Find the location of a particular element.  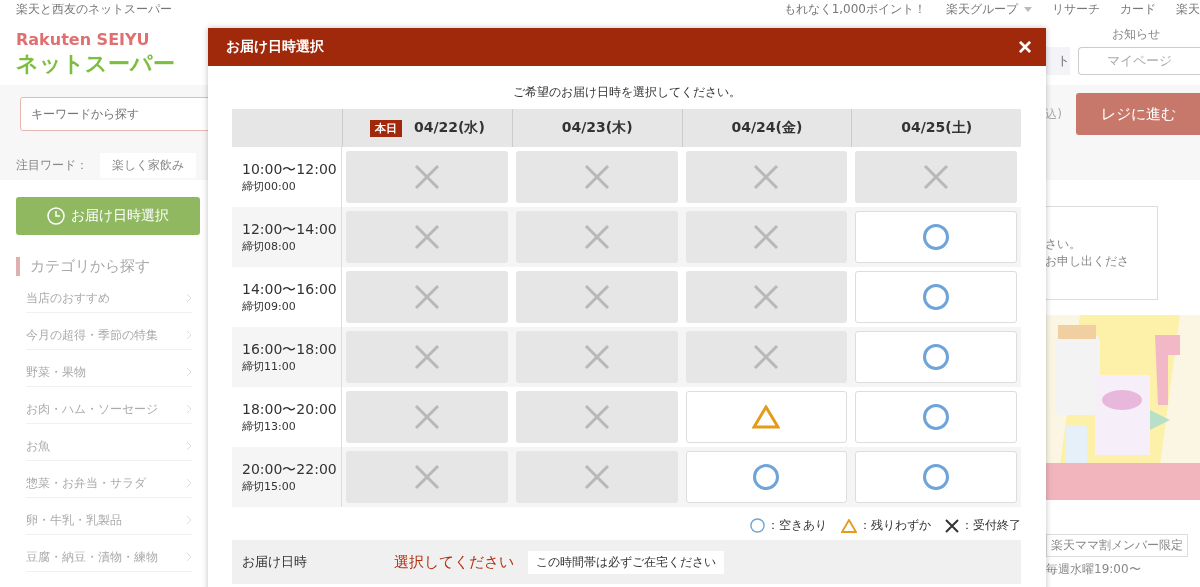

caret-icon is located at coordinates (1028, 9).